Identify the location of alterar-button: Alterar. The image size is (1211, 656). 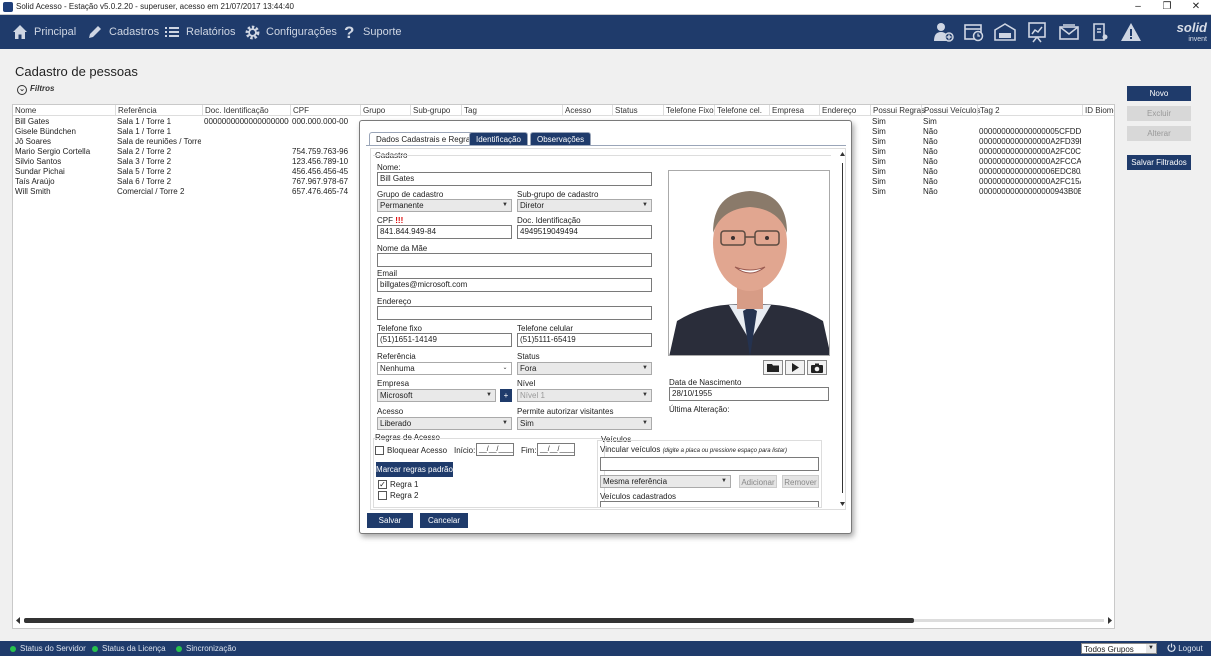
(1159, 133).